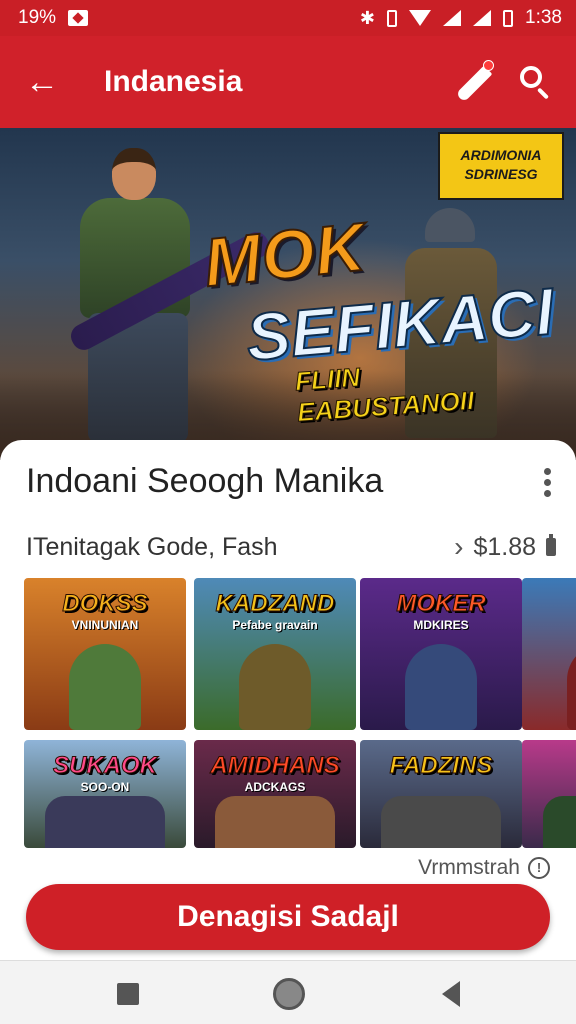 The height and width of the screenshot is (1024, 576). Describe the element at coordinates (275, 766) in the screenshot. I see `thumbnail-title: AMIDHANS` at that location.